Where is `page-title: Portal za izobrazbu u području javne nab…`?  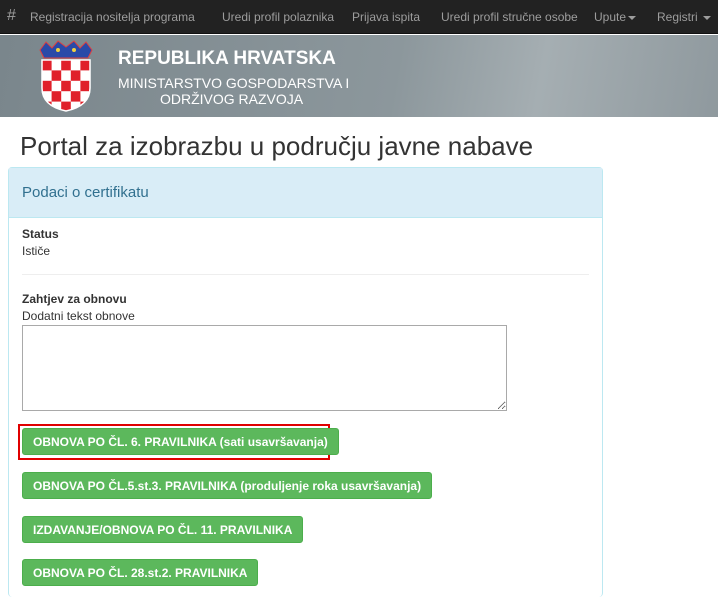
page-title: Portal za izobrazbu u području javne nab… is located at coordinates (277, 146).